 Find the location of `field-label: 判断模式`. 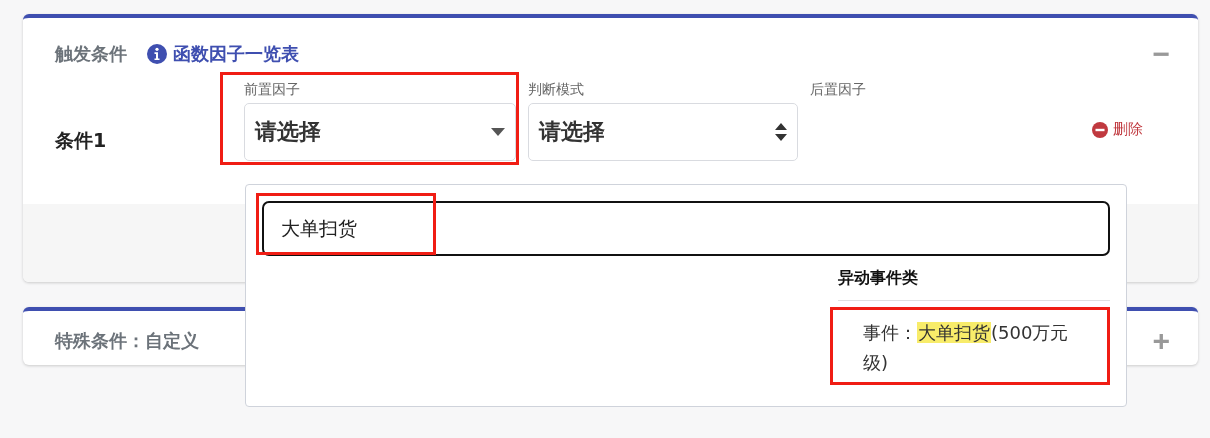

field-label: 判断模式 is located at coordinates (556, 90).